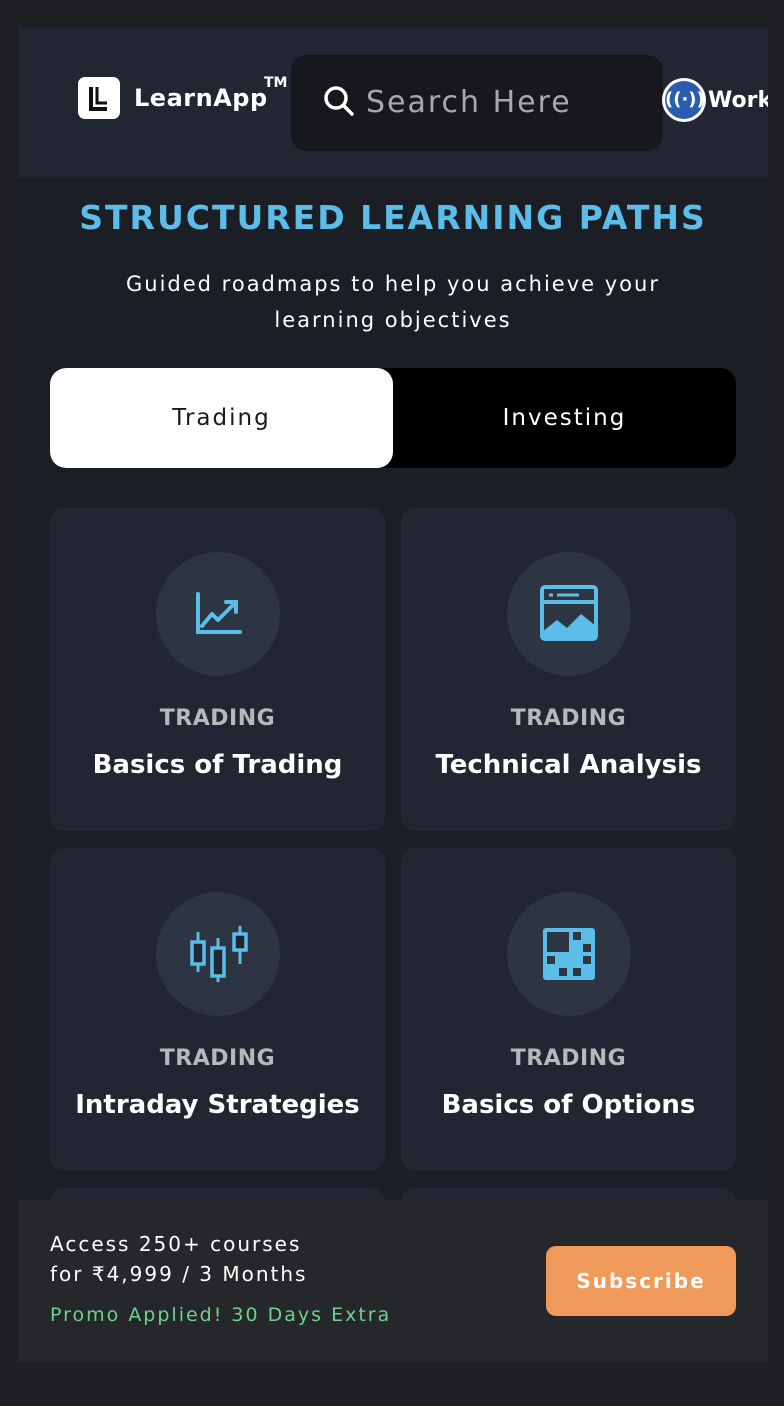  I want to click on candlestick-icon, so click(219, 954).